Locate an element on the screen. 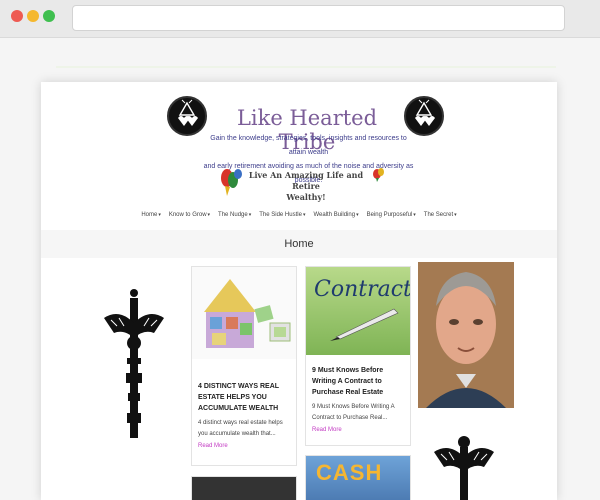  parrot-right-icon is located at coordinates (379, 176).